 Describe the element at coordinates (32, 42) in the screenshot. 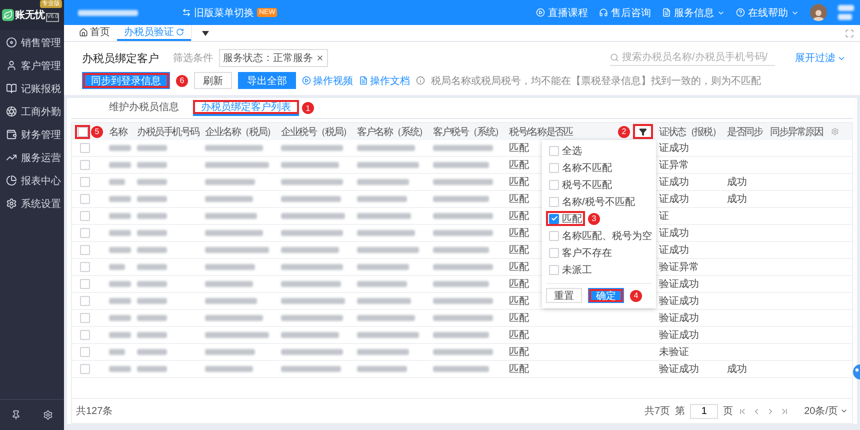

I see `sidebar-item: 销售管理` at that location.